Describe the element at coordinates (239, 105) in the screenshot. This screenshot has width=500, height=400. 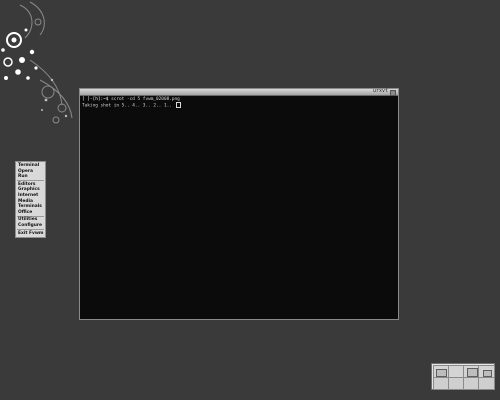
I see `terminal-line: Taking shot in 5.. 4.. 3.. 2.. 1..` at that location.